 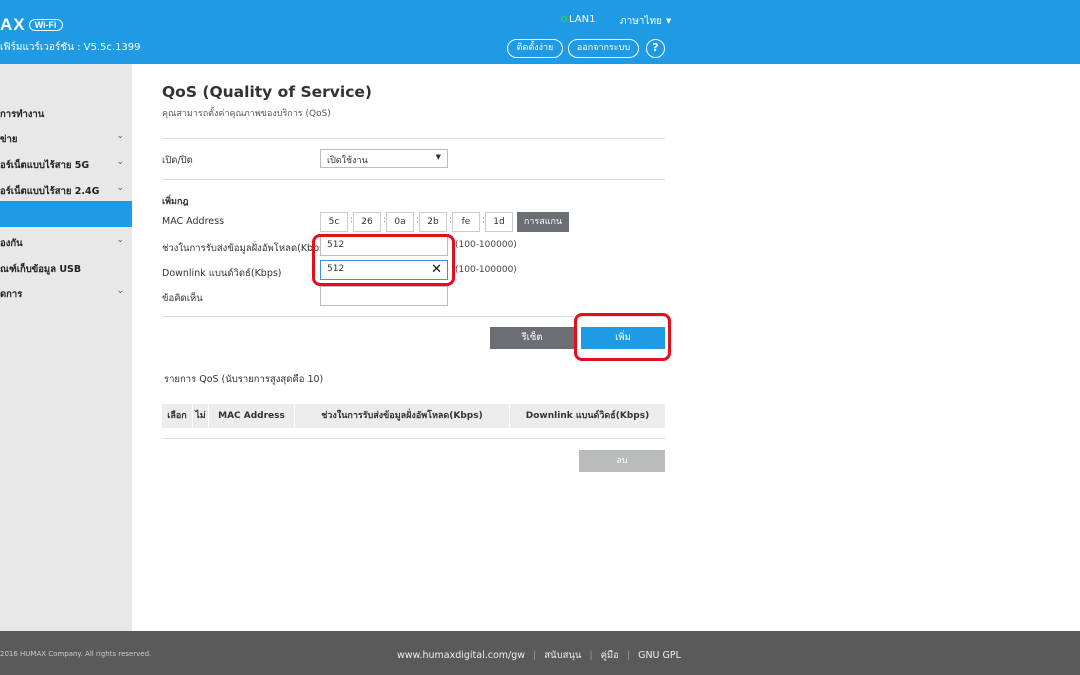 What do you see at coordinates (466, 222) in the screenshot?
I see `mac-octet-input: fe` at bounding box center [466, 222].